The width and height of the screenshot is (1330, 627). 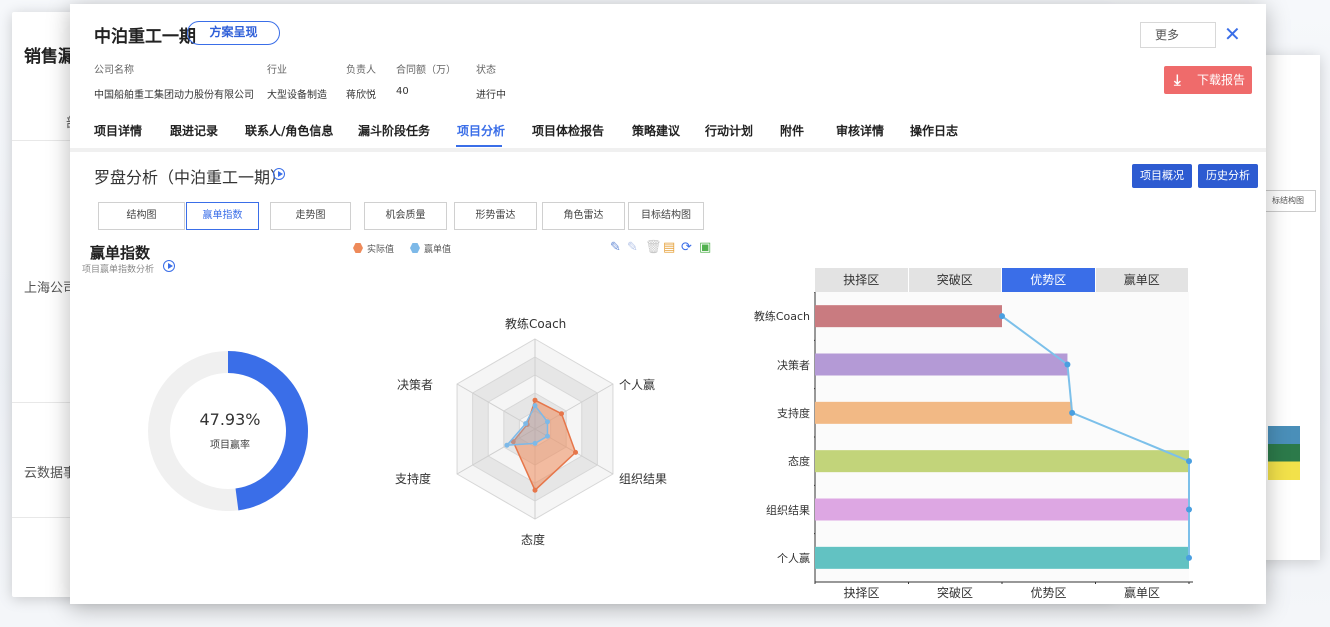 I want to click on refresh-icon: ⟳, so click(x=686, y=247).